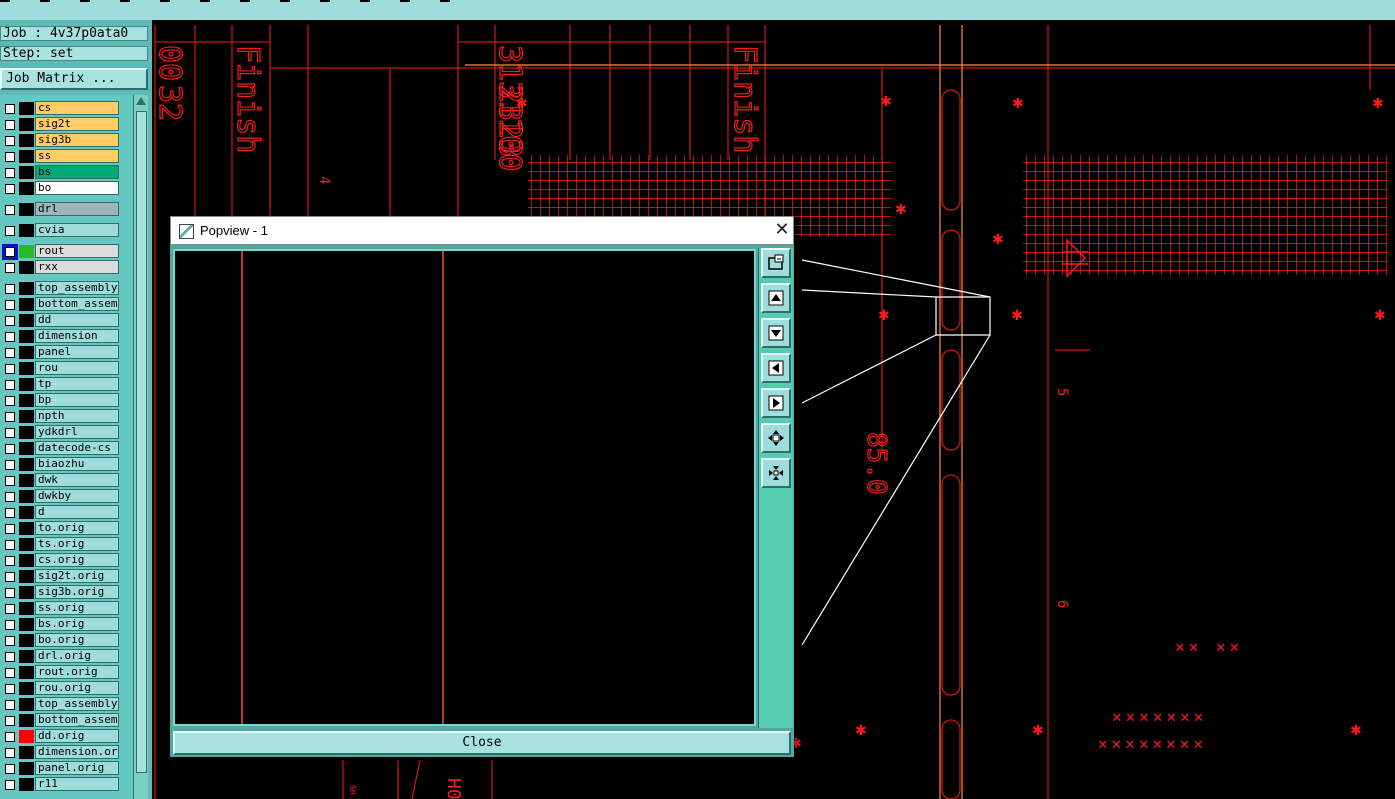 This screenshot has width=1395, height=799. I want to click on layer-row: drl.orig, so click(60, 656).